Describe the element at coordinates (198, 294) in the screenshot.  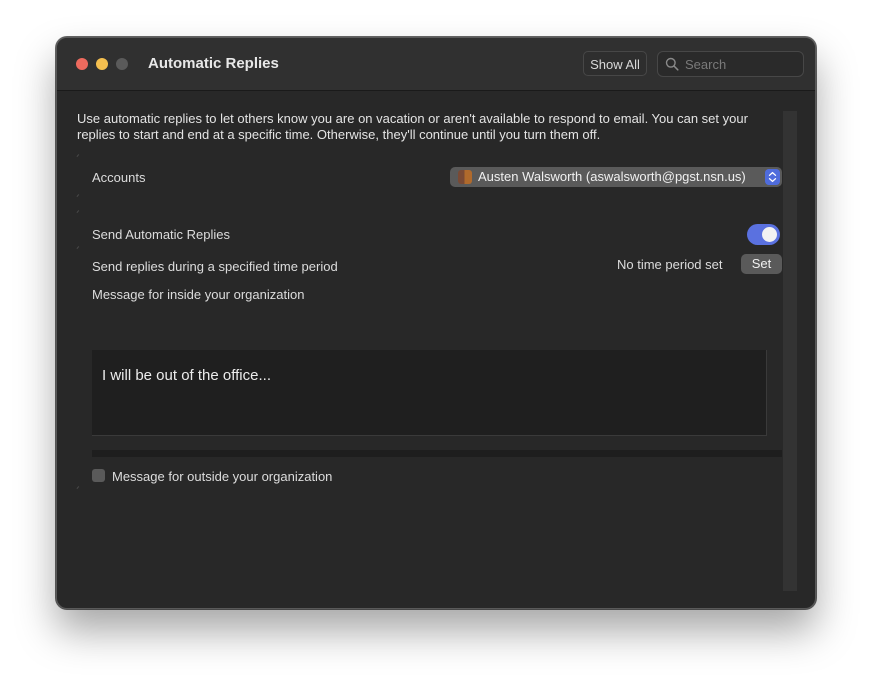
I see `inside-message-label: Message for inside your organization` at that location.